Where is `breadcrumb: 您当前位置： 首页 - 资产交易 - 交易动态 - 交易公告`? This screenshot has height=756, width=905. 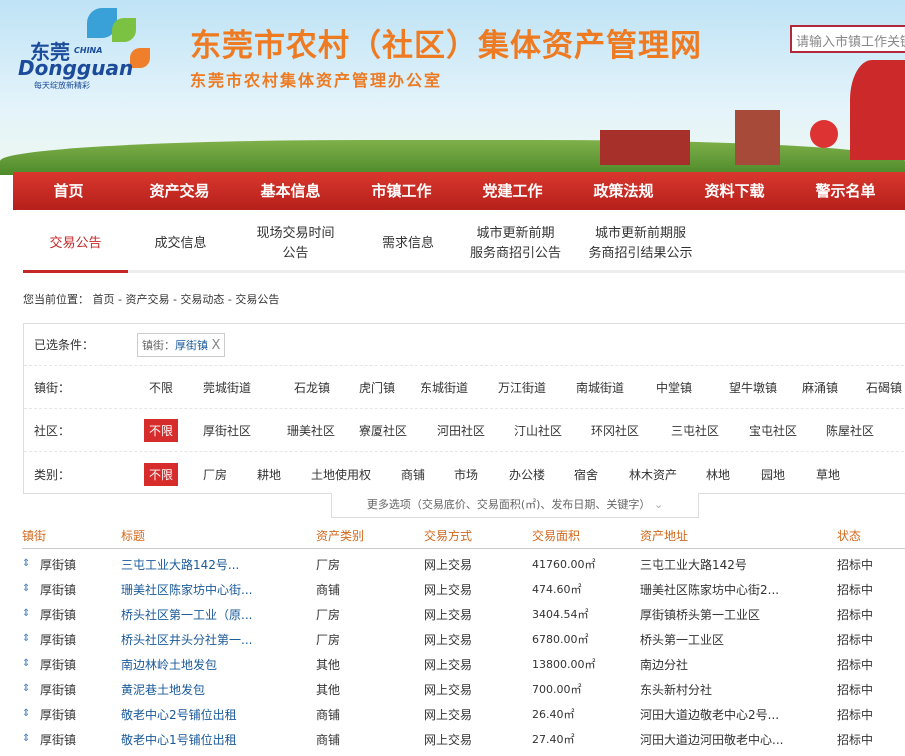 breadcrumb: 您当前位置： 首页 - 资产交易 - 交易动态 - 交易公告 is located at coordinates (151, 299).